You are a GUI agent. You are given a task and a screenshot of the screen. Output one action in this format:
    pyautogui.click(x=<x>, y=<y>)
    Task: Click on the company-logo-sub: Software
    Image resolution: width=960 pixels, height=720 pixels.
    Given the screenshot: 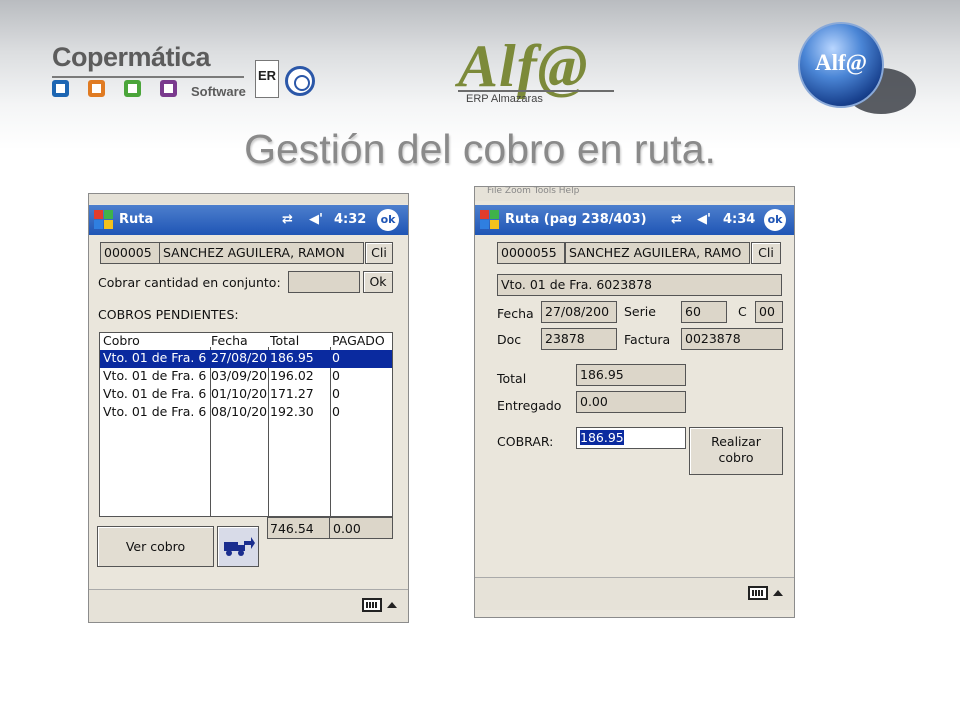 What is the action you would take?
    pyautogui.click(x=218, y=91)
    